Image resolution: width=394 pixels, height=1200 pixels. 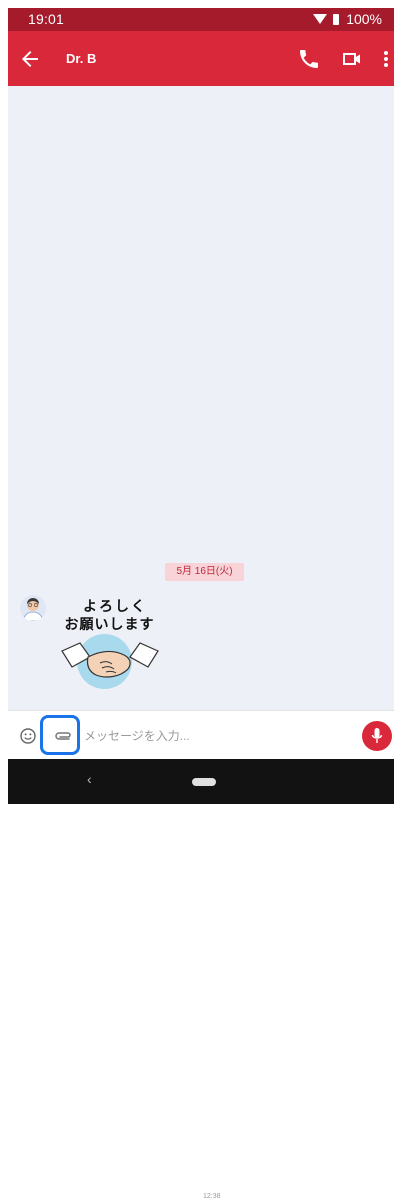 I want to click on status-indicators: 100%, so click(x=347, y=19).